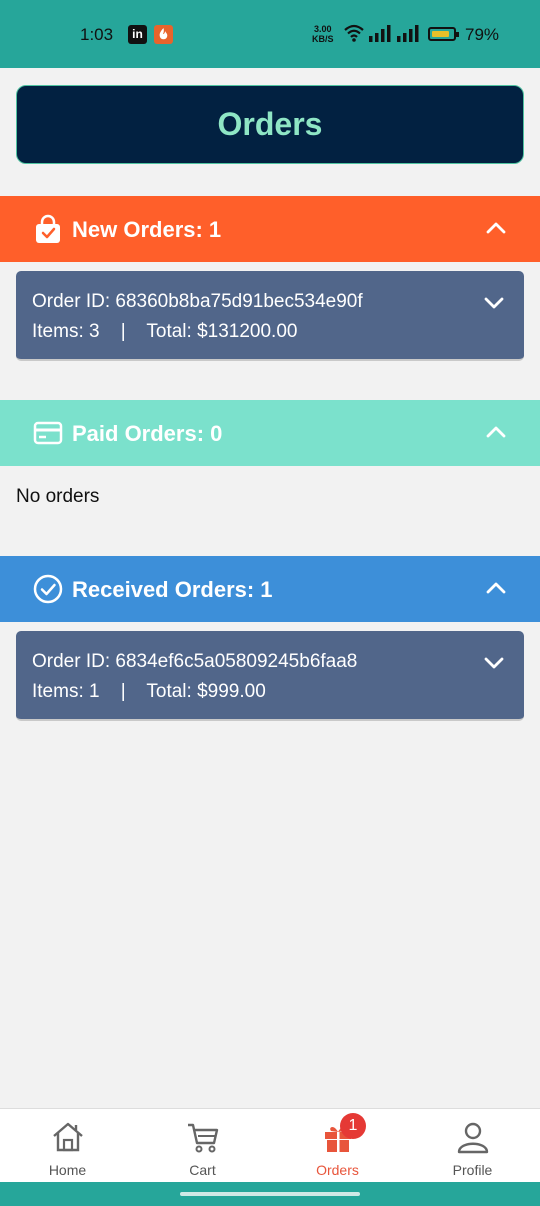 This screenshot has width=540, height=1206. What do you see at coordinates (48, 433) in the screenshot?
I see `credit-card-icon` at bounding box center [48, 433].